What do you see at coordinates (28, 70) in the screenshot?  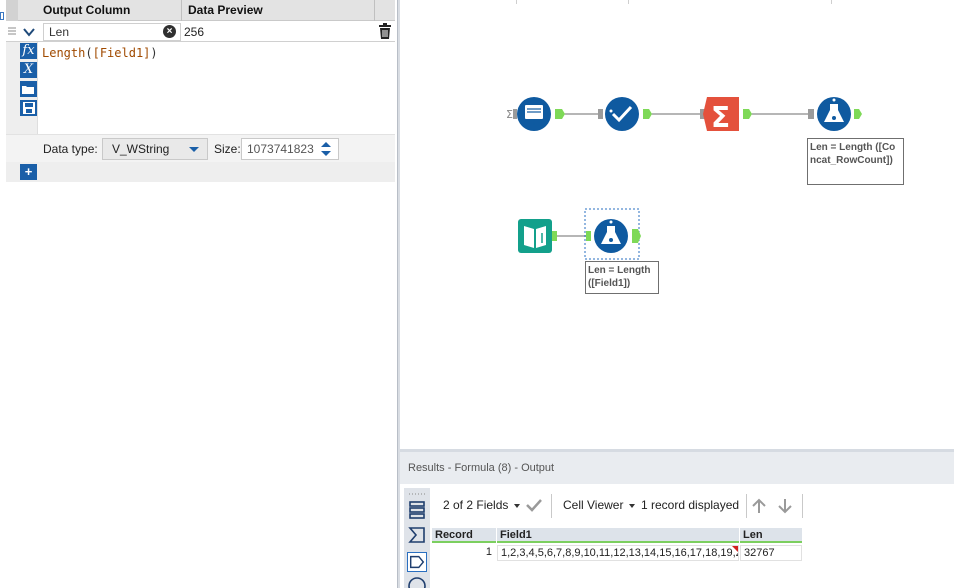 I see `columns-constants-icon: X` at bounding box center [28, 70].